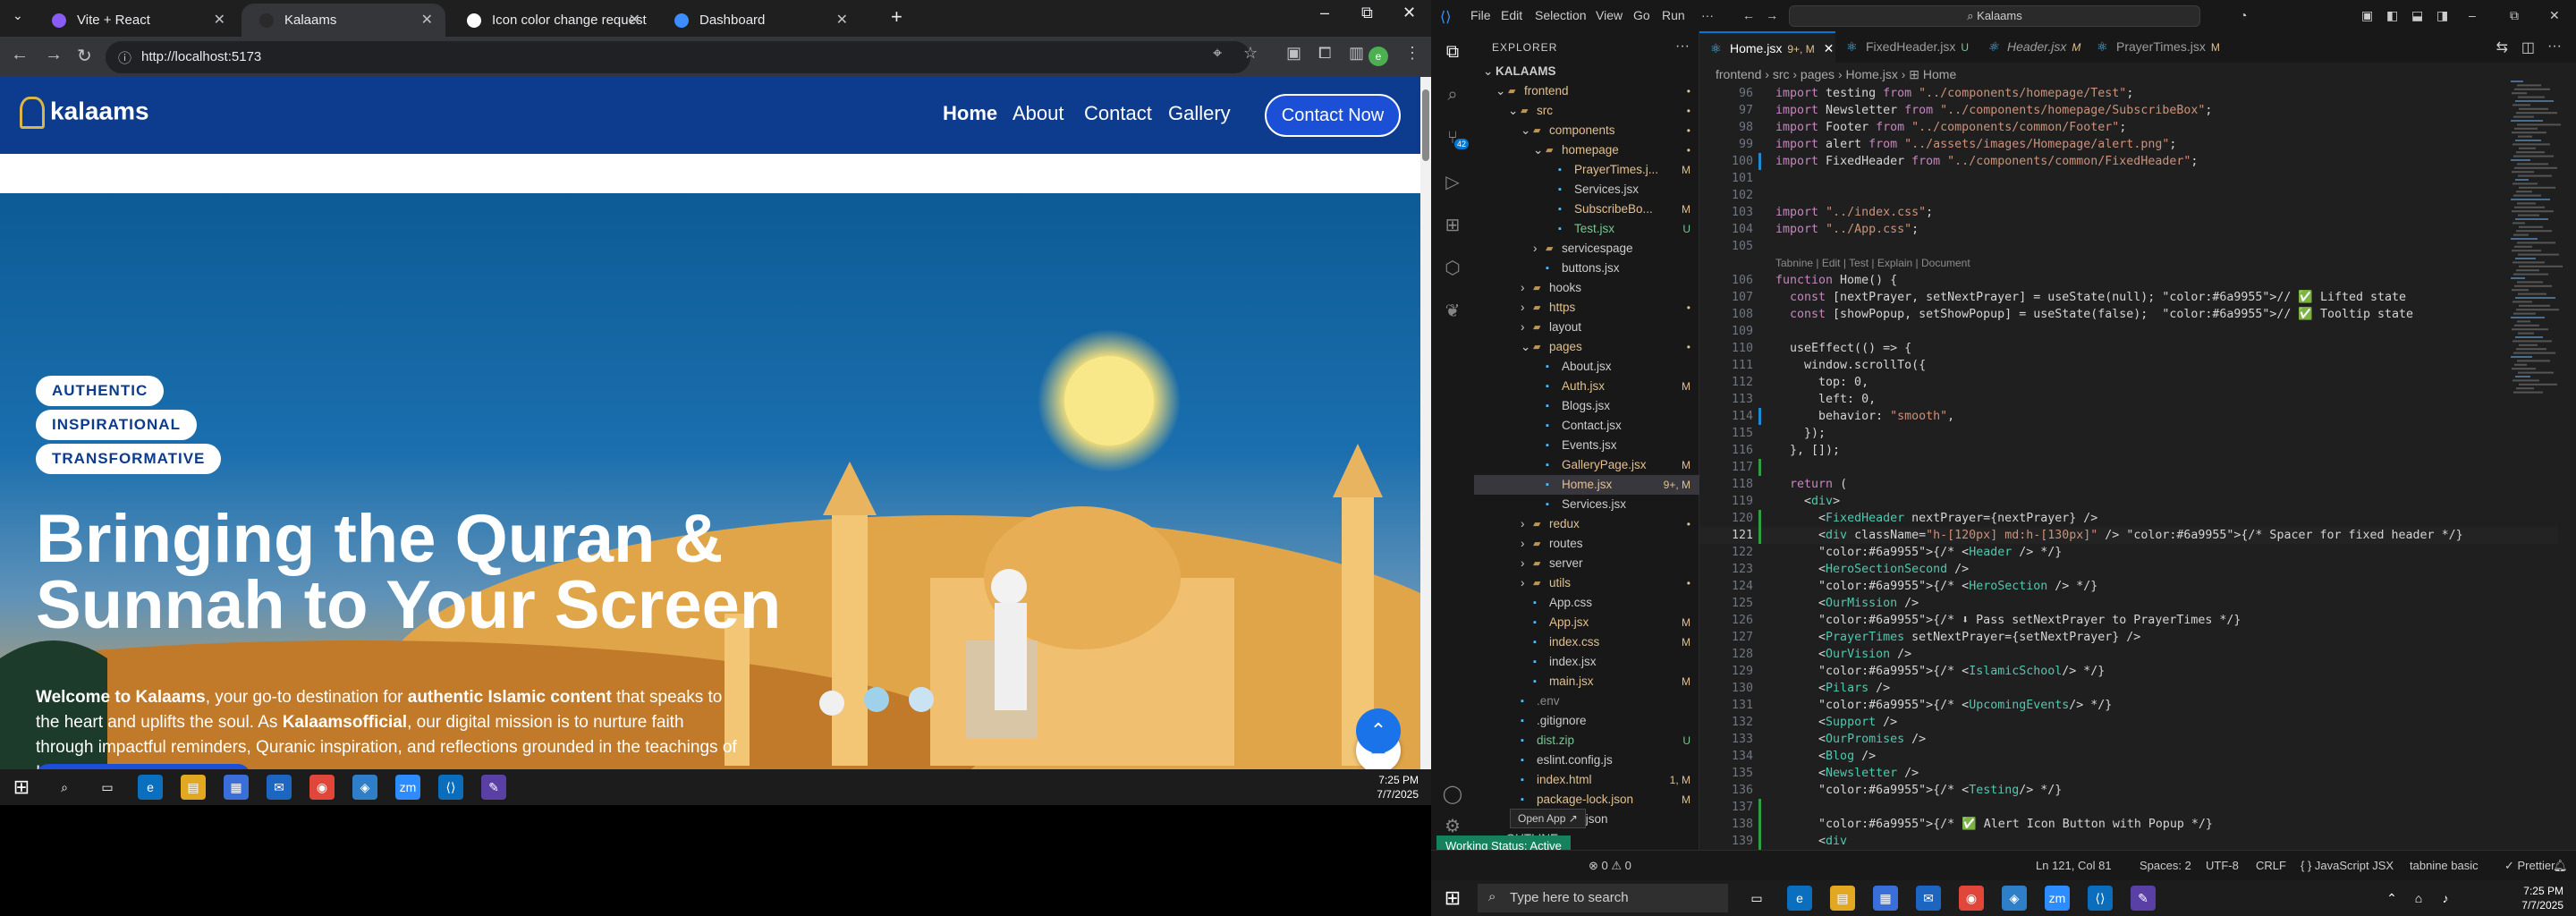  I want to click on run-debug-icon: ▷, so click(1452, 183).